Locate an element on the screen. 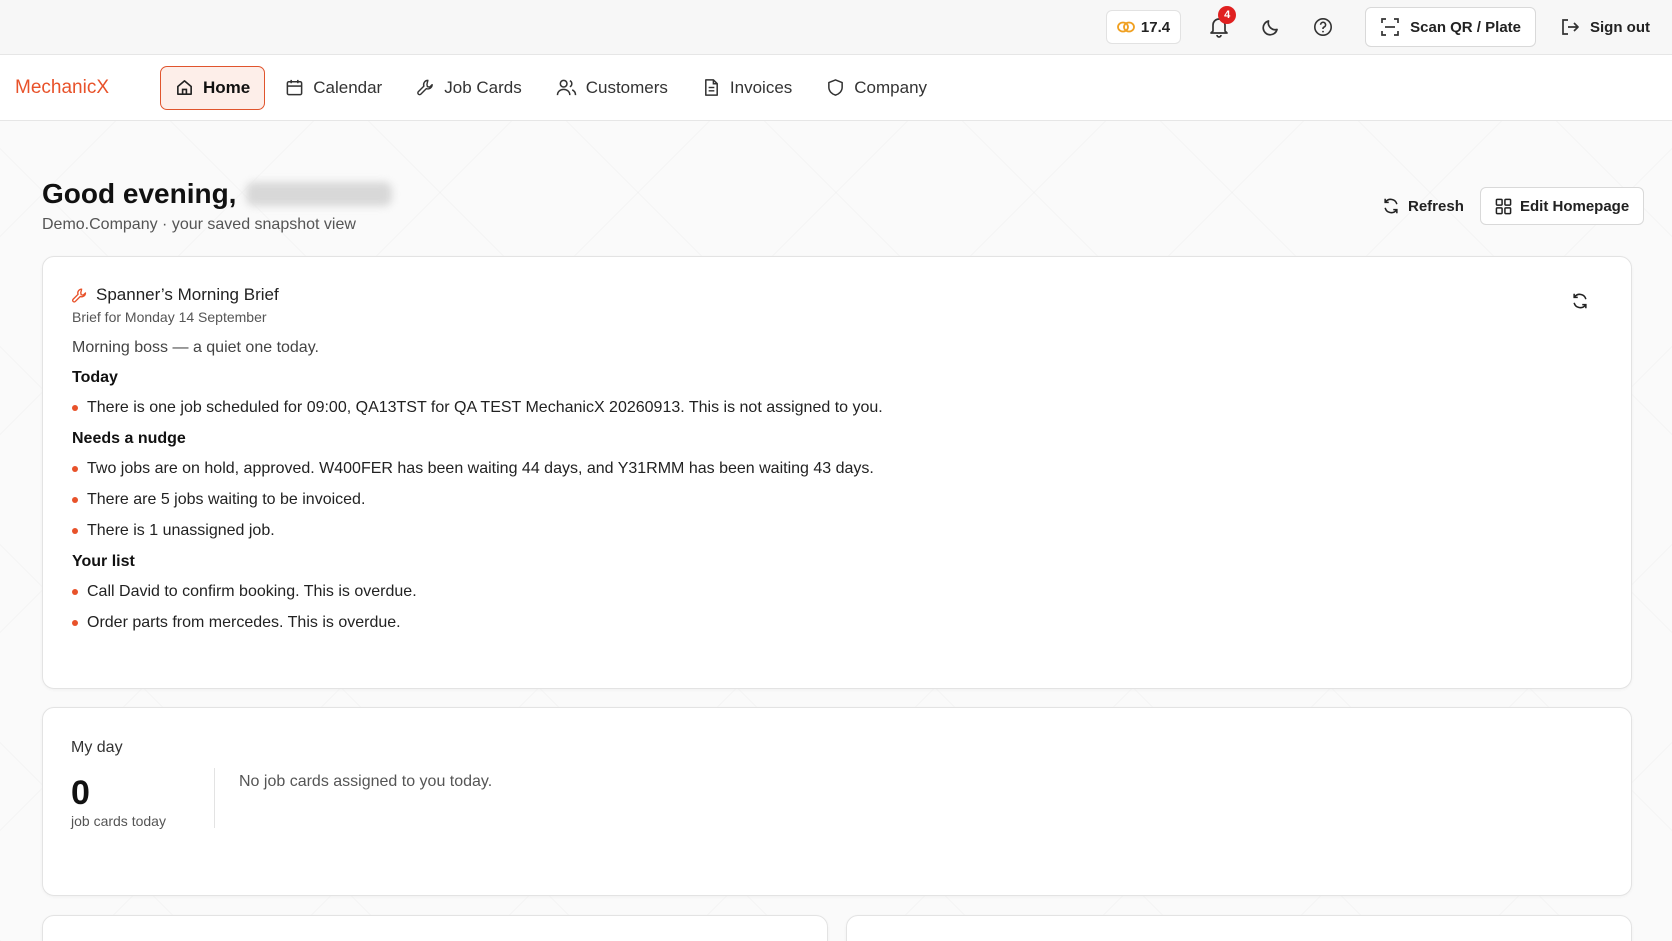 This screenshot has width=1672, height=941. nav-label: Home is located at coordinates (227, 87).